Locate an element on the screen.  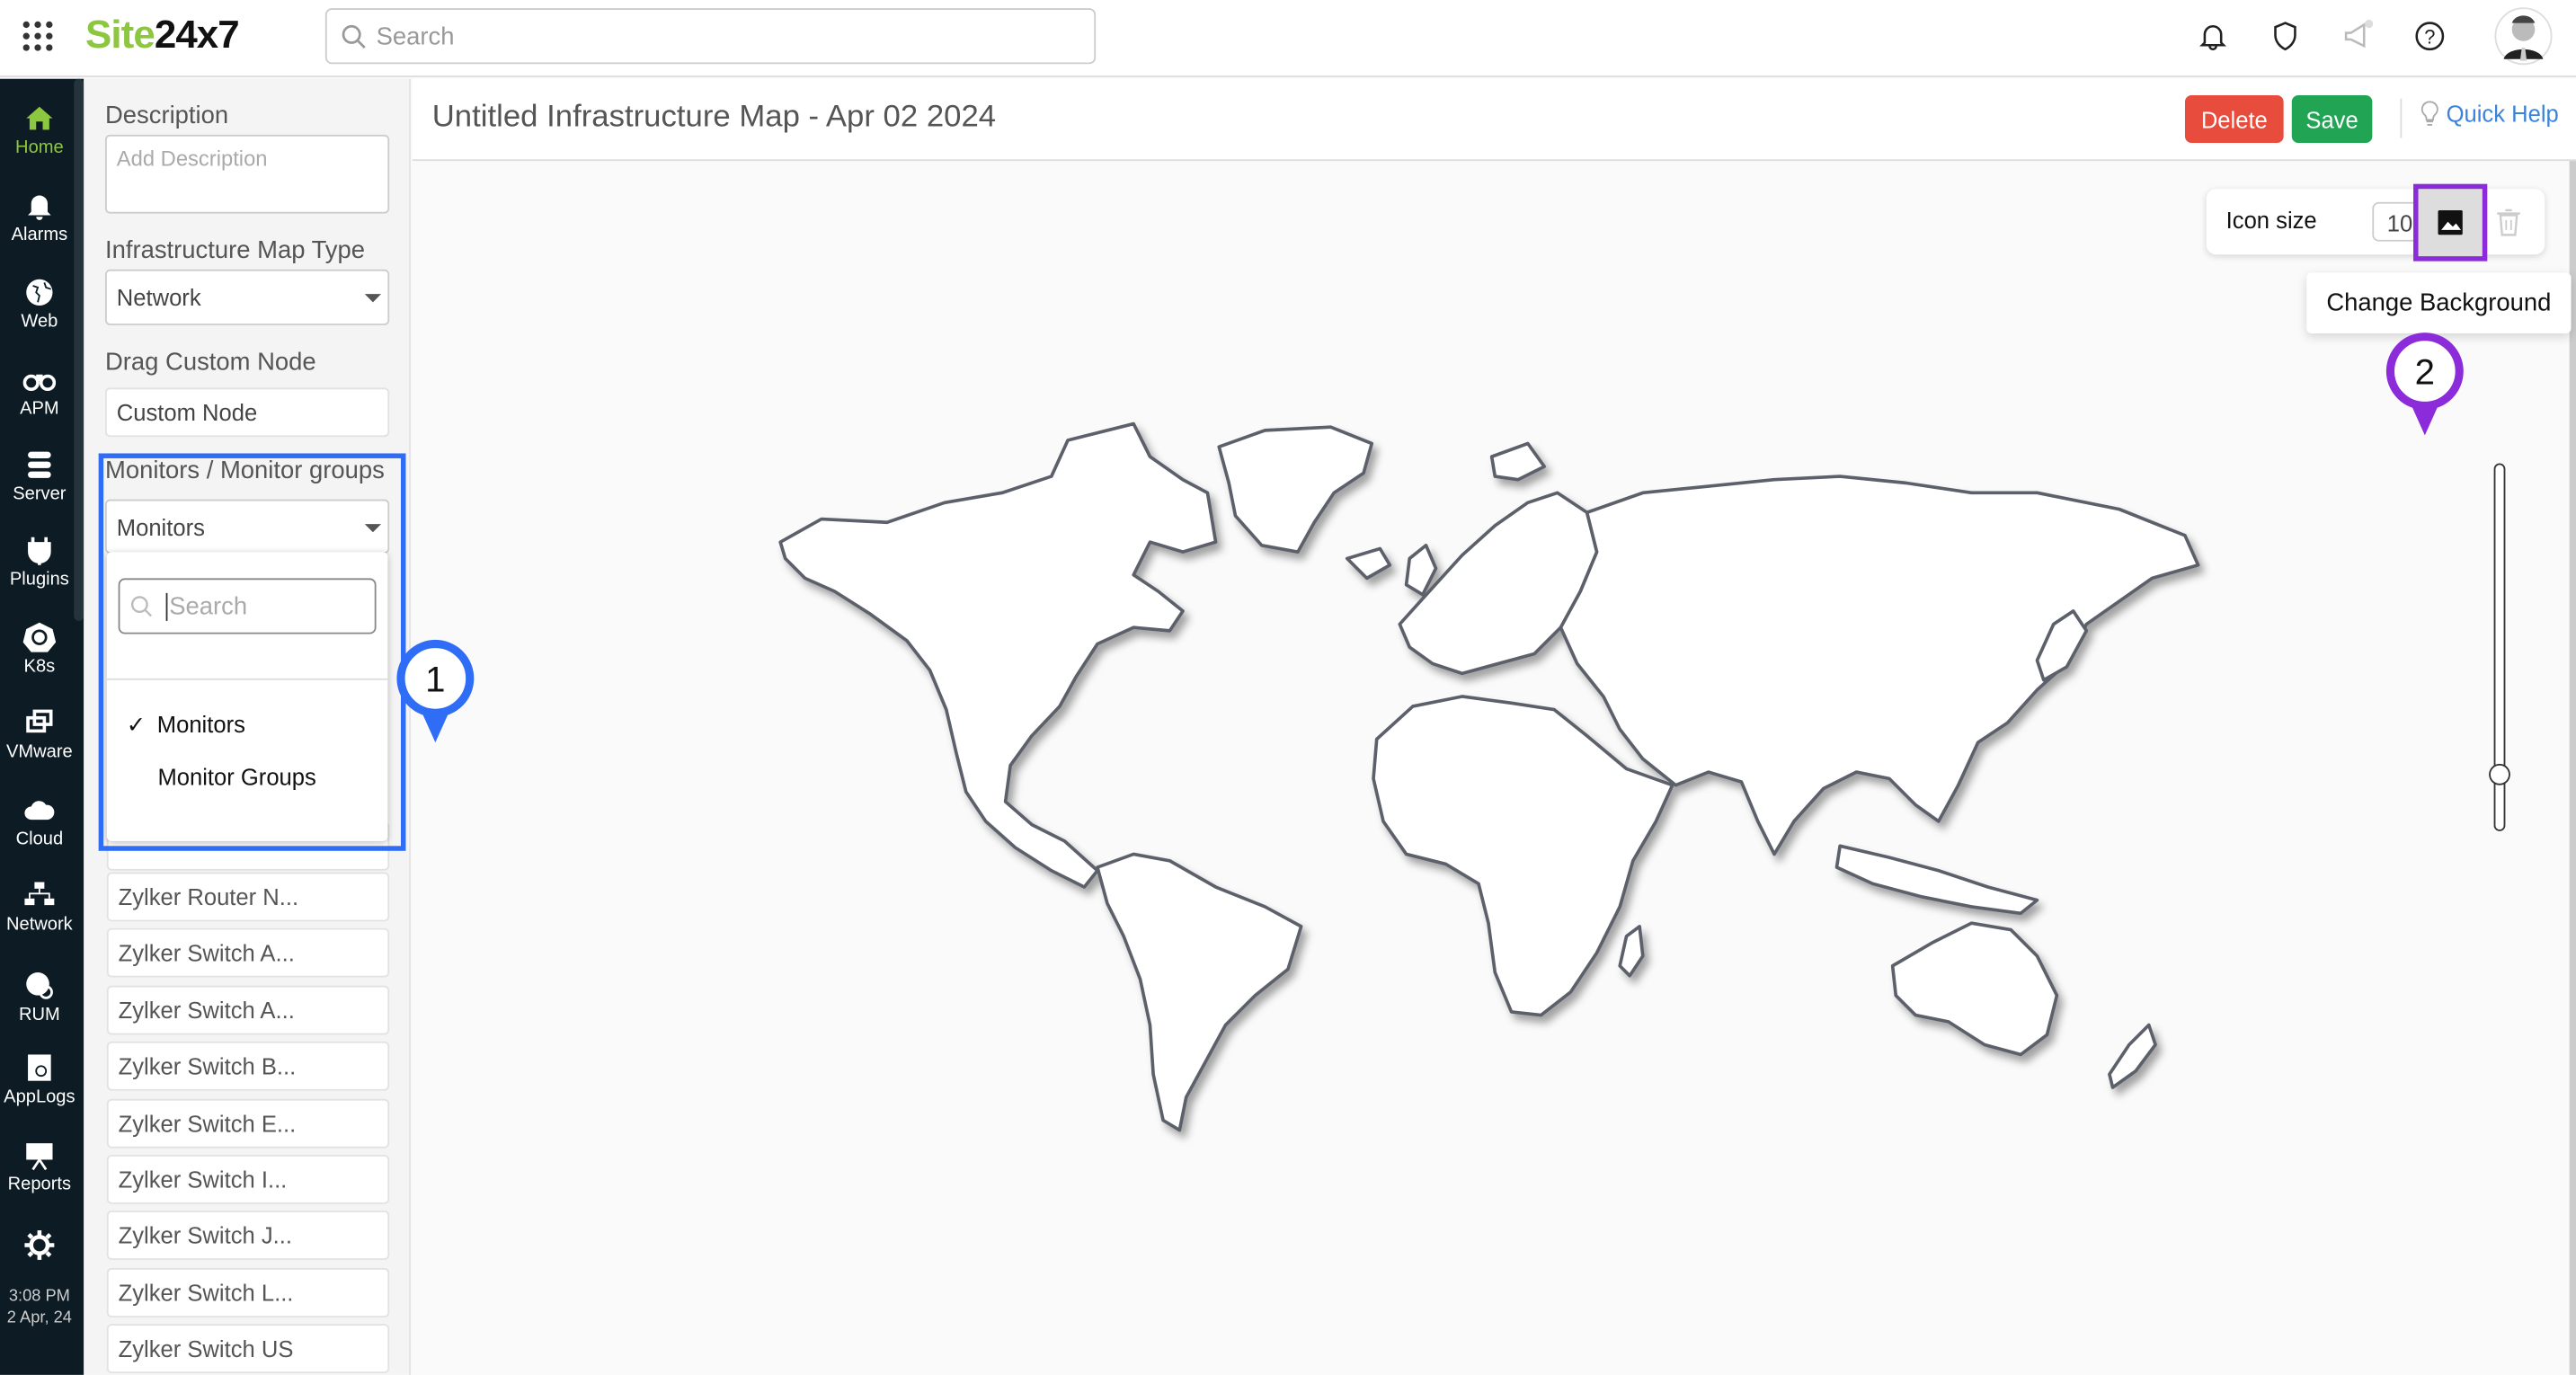
dropdown-option-monitor-groups: Monitor Groups is located at coordinates (236, 777).